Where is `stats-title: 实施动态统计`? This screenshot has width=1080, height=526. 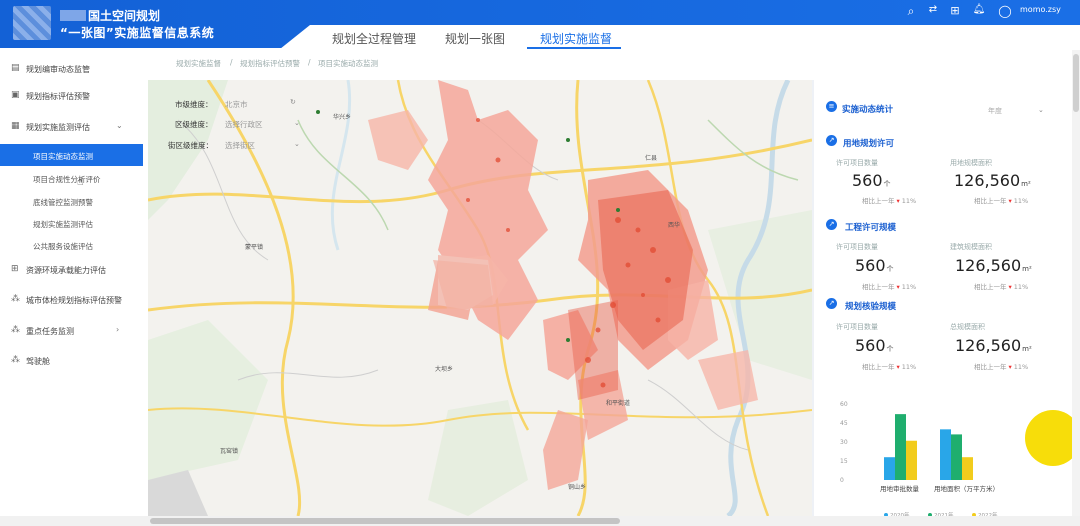
stats-title: 实施动态统计 is located at coordinates (868, 110).